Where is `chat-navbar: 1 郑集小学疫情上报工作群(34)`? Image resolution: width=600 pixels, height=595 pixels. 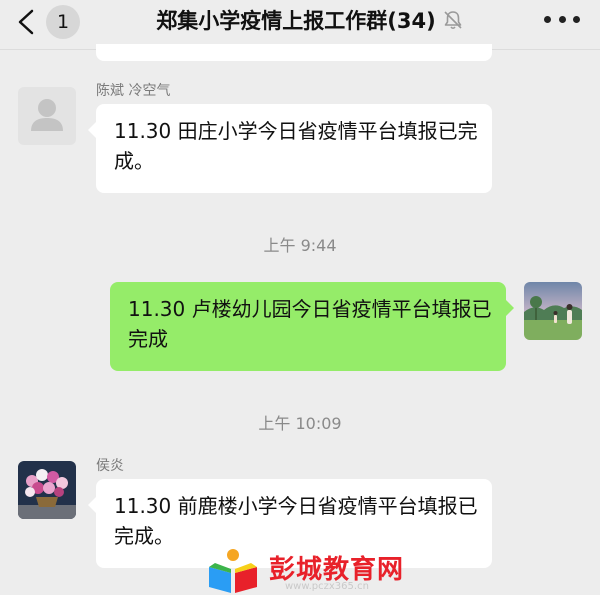 chat-navbar: 1 郑集小学疫情上报工作群(34) is located at coordinates (300, 25).